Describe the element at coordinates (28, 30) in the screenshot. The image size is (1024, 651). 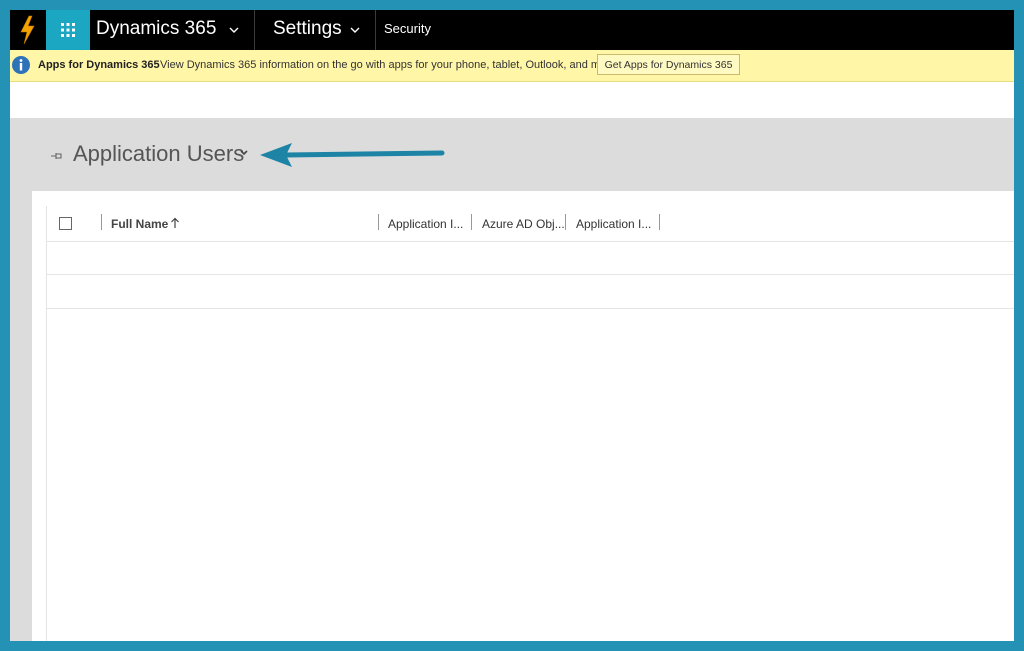
I see `dynamics-logo-icon` at that location.